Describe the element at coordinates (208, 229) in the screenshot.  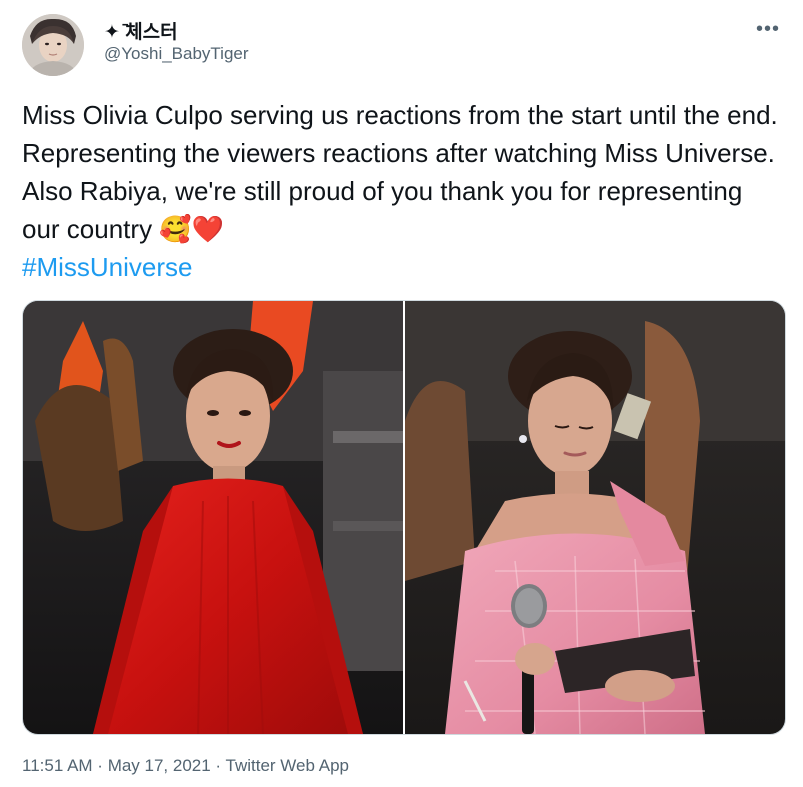
I see `red-heart-emoji: ❤️` at that location.